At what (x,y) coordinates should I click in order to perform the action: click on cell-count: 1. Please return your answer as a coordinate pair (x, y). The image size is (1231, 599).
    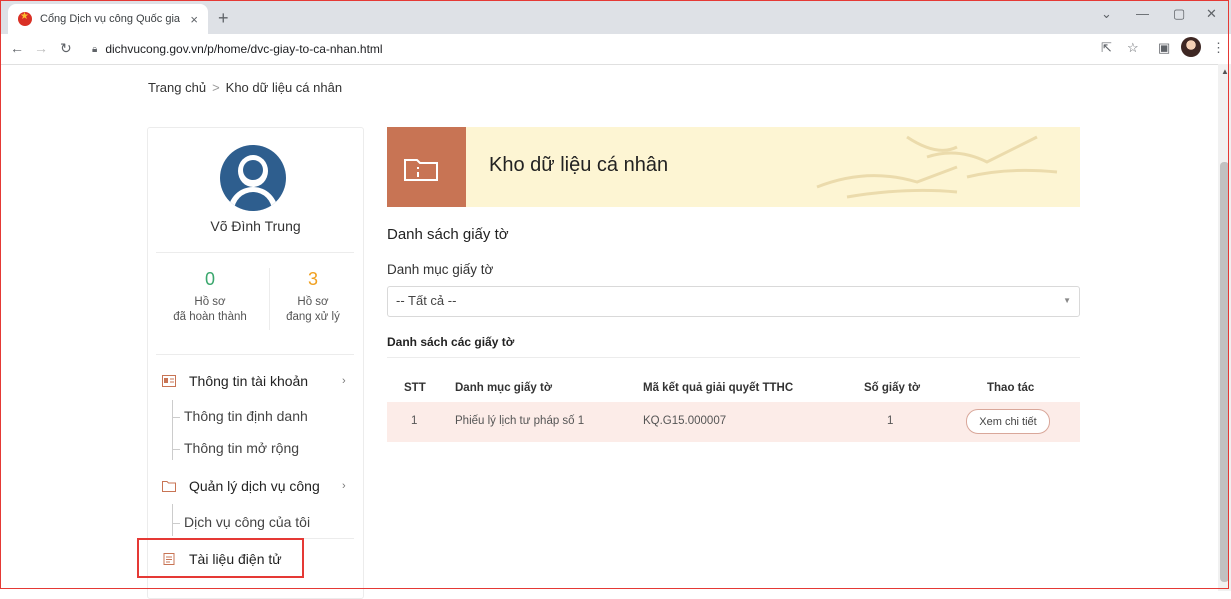
    Looking at the image, I should click on (890, 421).